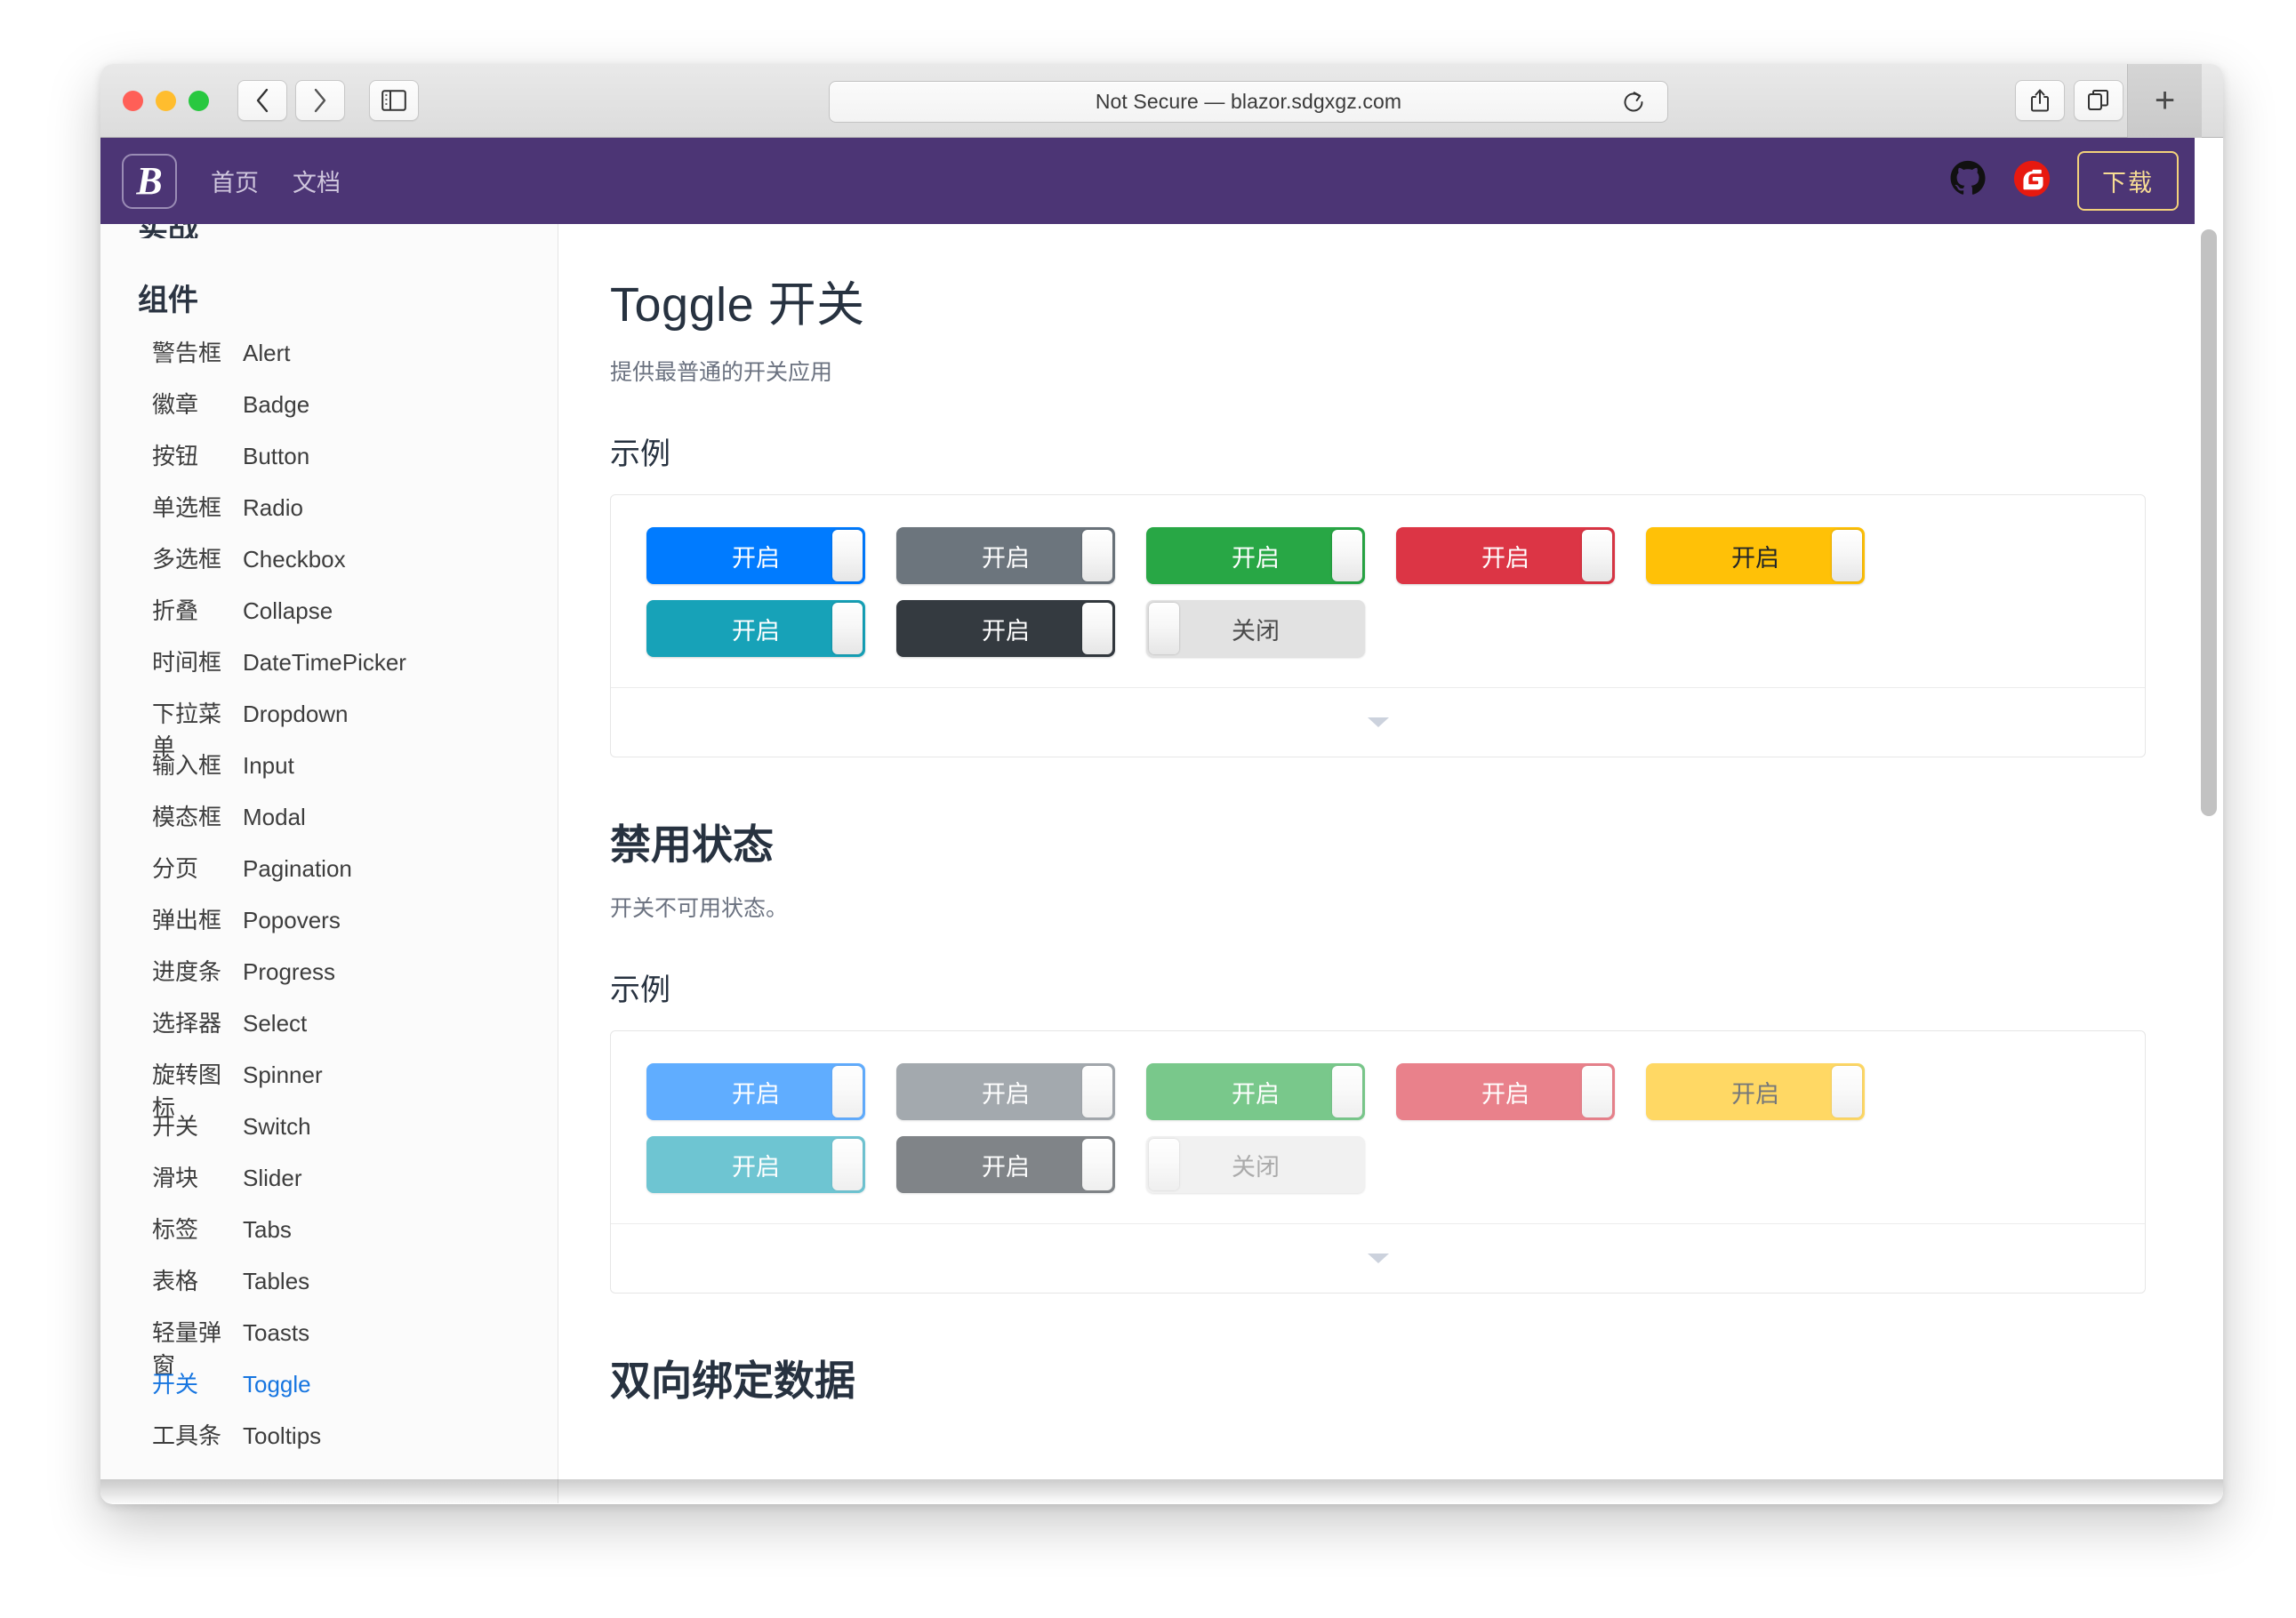 The image size is (2296, 1618). What do you see at coordinates (732, 1381) in the screenshot?
I see `section-title-binding: 双向绑定数据` at bounding box center [732, 1381].